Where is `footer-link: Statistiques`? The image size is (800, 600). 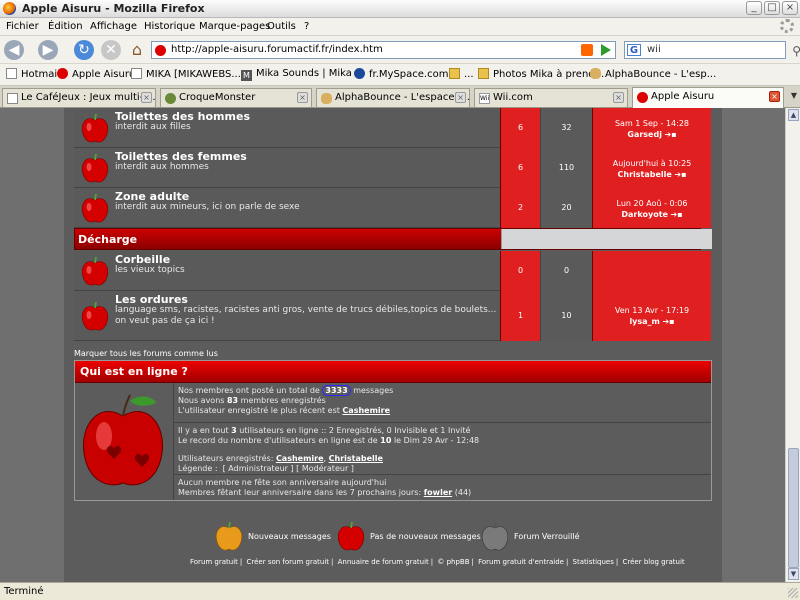 footer-link: Statistiques is located at coordinates (593, 562).